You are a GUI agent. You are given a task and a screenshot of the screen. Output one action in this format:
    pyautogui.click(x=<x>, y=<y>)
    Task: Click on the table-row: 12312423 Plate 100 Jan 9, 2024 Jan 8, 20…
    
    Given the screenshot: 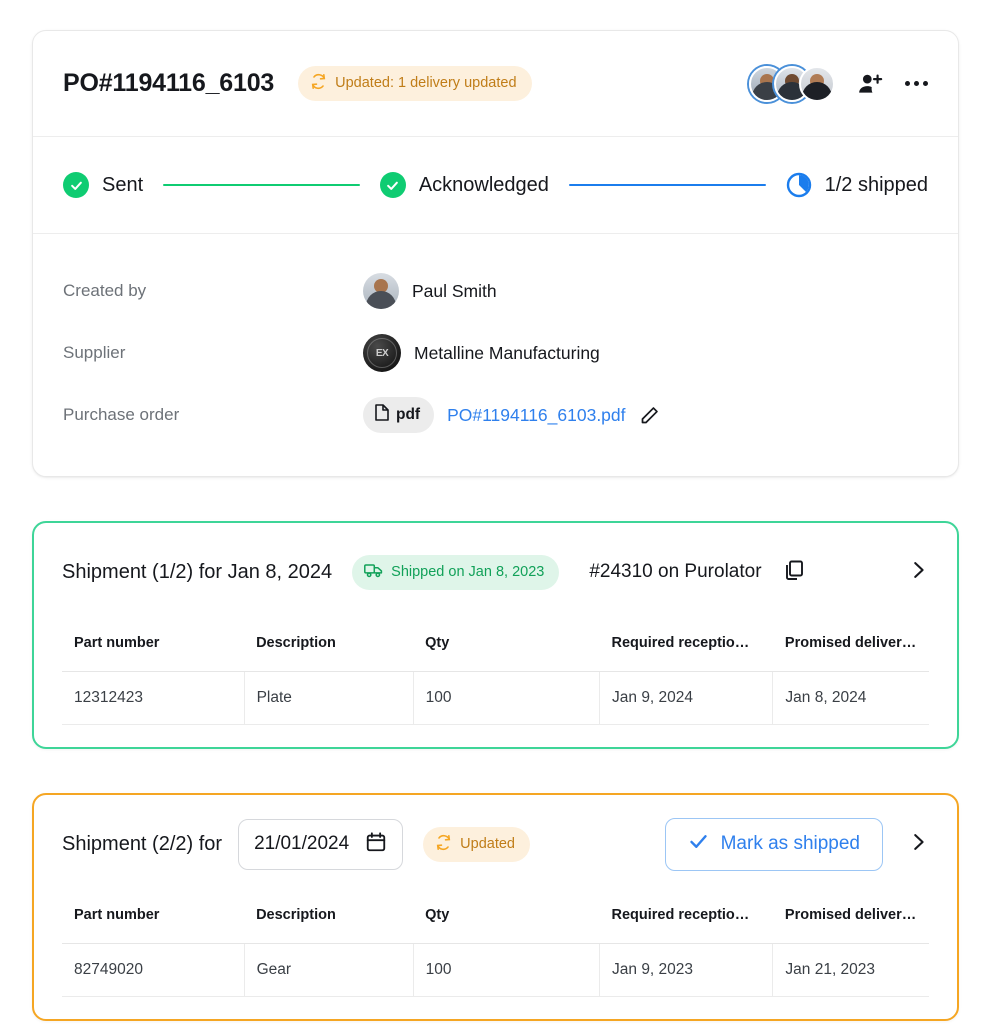 What is the action you would take?
    pyautogui.click(x=495, y=698)
    